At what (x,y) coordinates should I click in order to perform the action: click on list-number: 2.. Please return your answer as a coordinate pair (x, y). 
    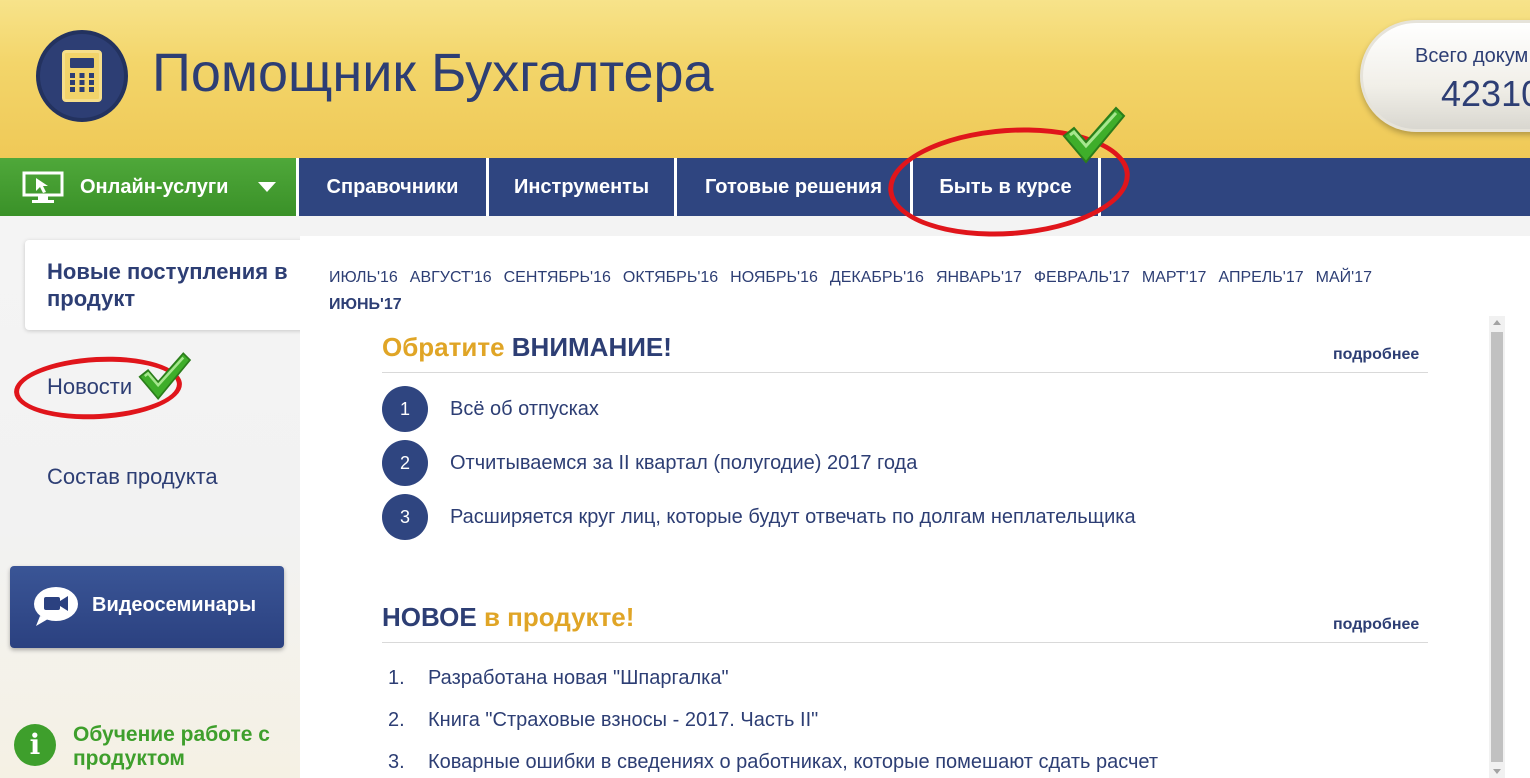
    Looking at the image, I should click on (396, 720).